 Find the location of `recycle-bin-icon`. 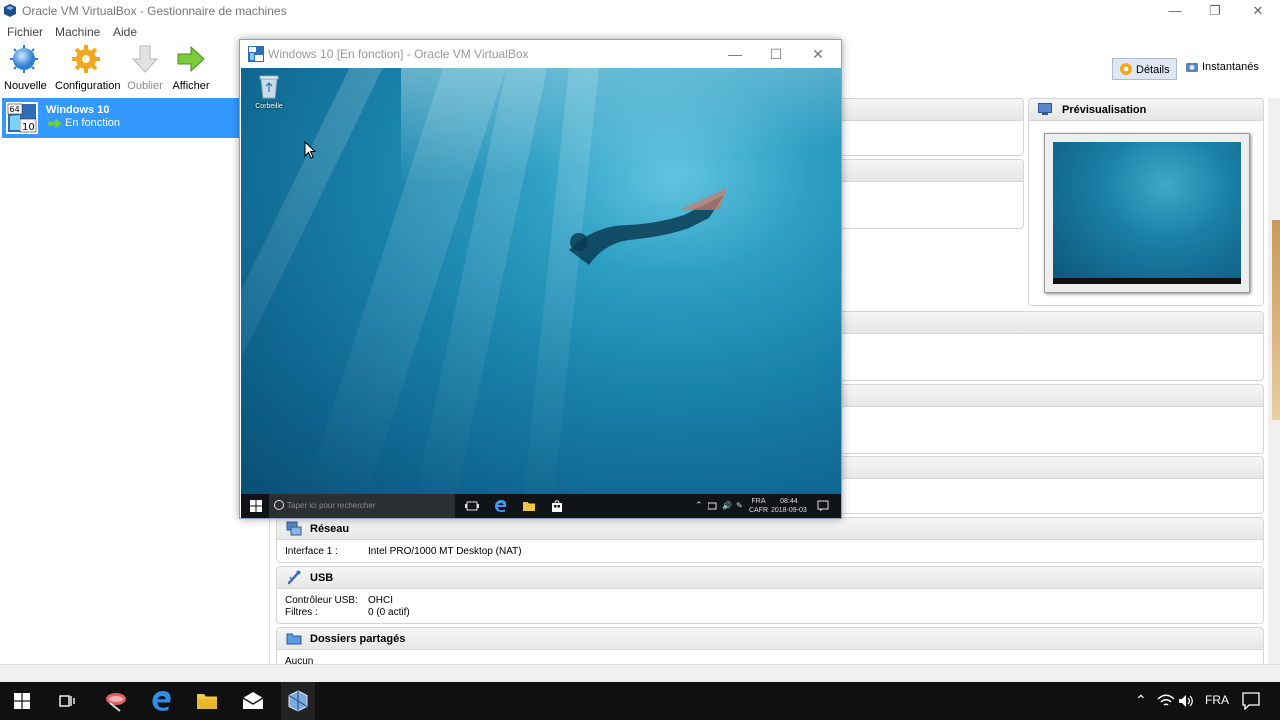

recycle-bin-icon is located at coordinates (269, 87).